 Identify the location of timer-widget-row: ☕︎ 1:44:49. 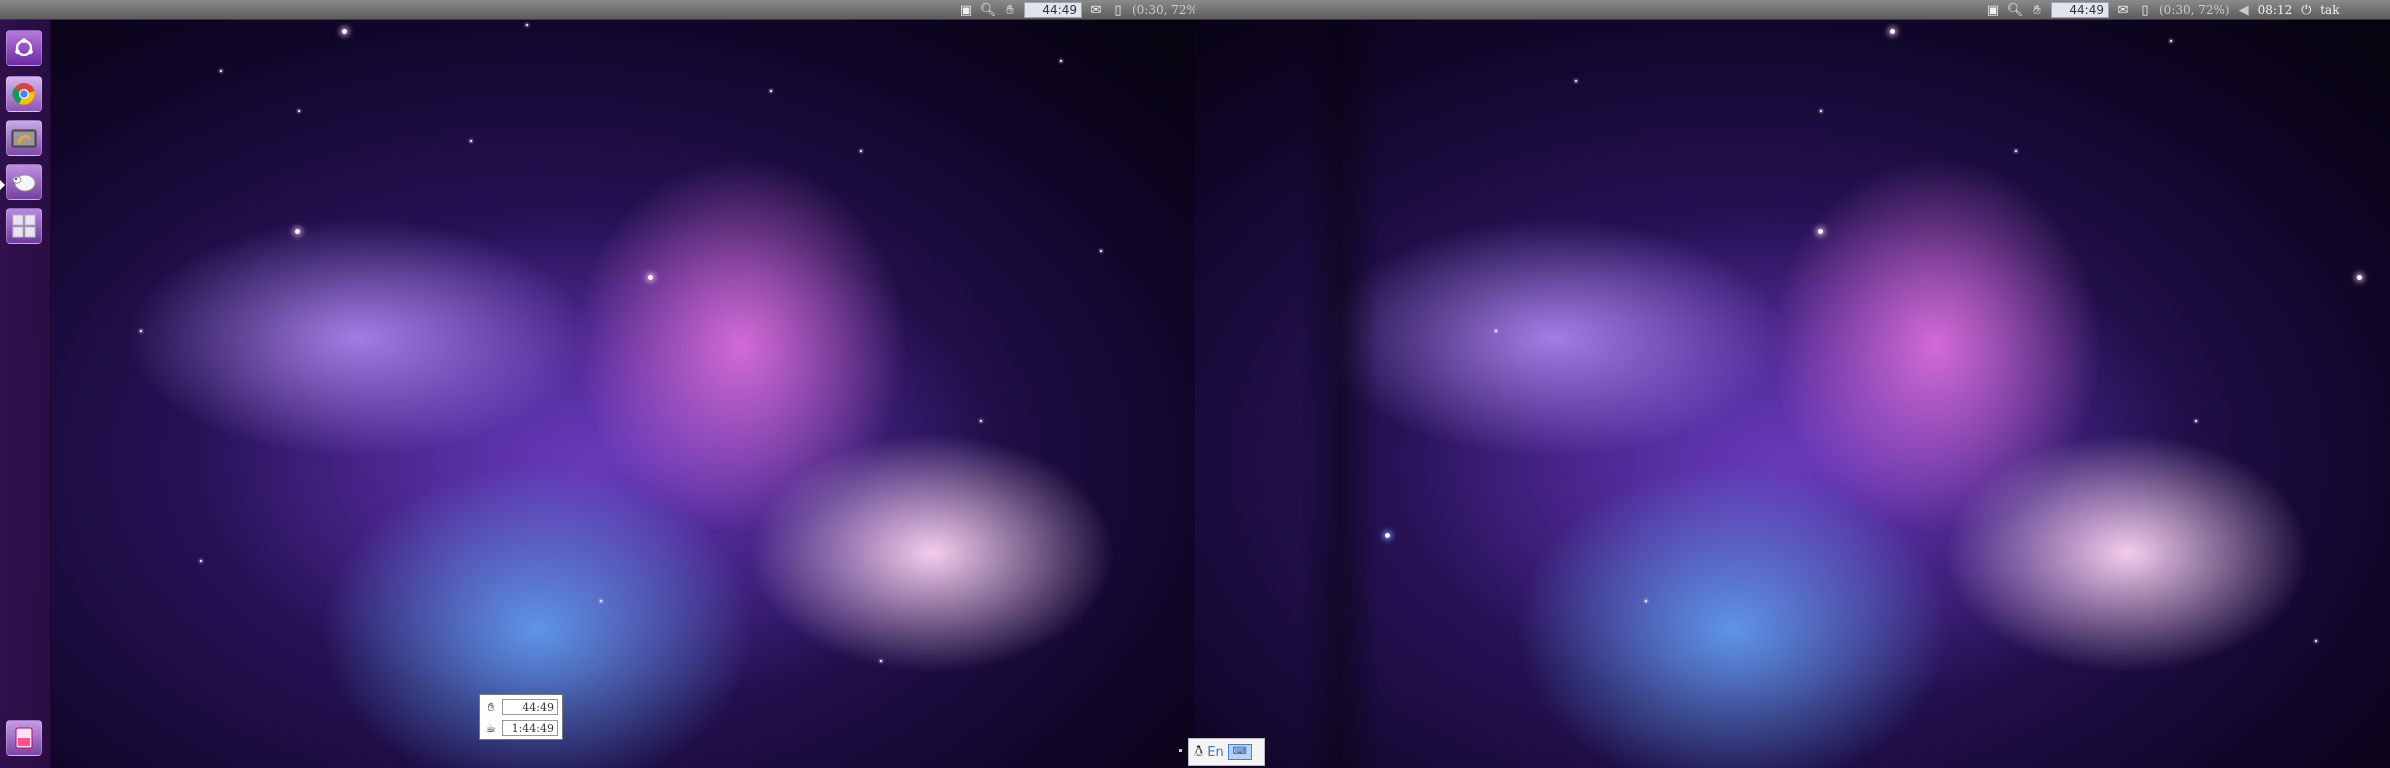
(520, 728).